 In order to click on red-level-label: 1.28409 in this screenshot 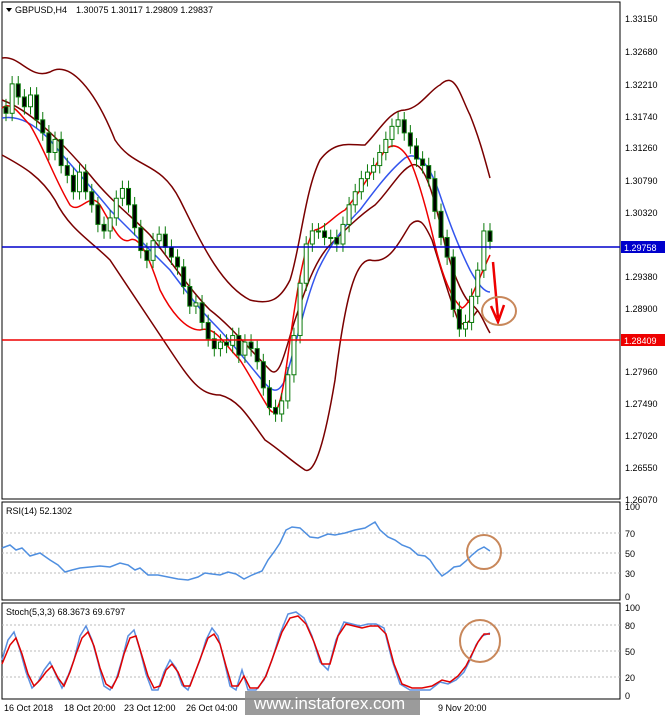, I will do `click(640, 341)`.